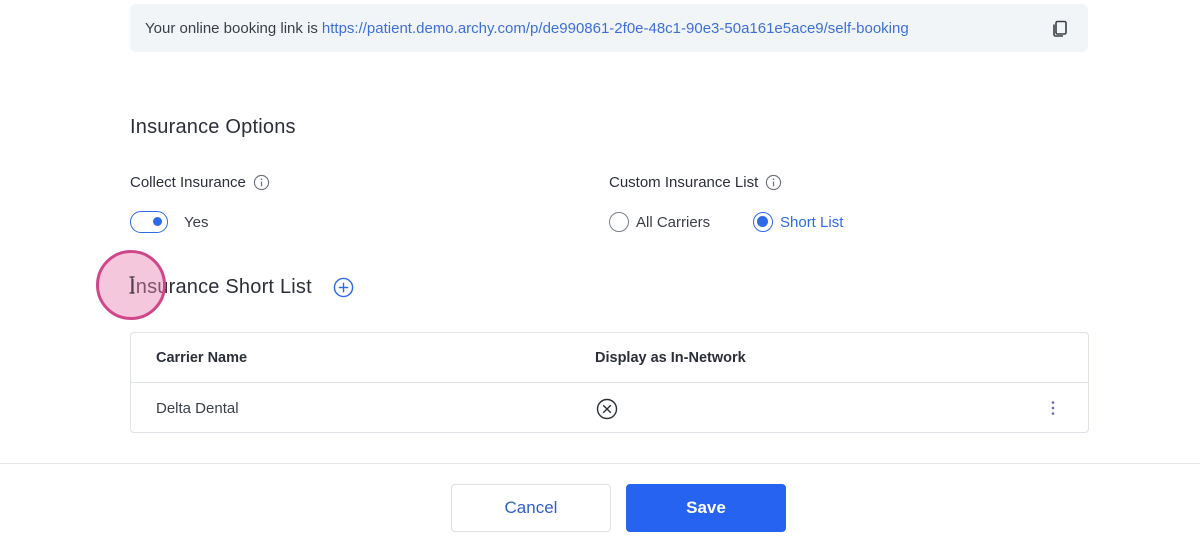 The width and height of the screenshot is (1200, 551). Describe the element at coordinates (673, 222) in the screenshot. I see `radio-all-carriers-label: All Carriers` at that location.